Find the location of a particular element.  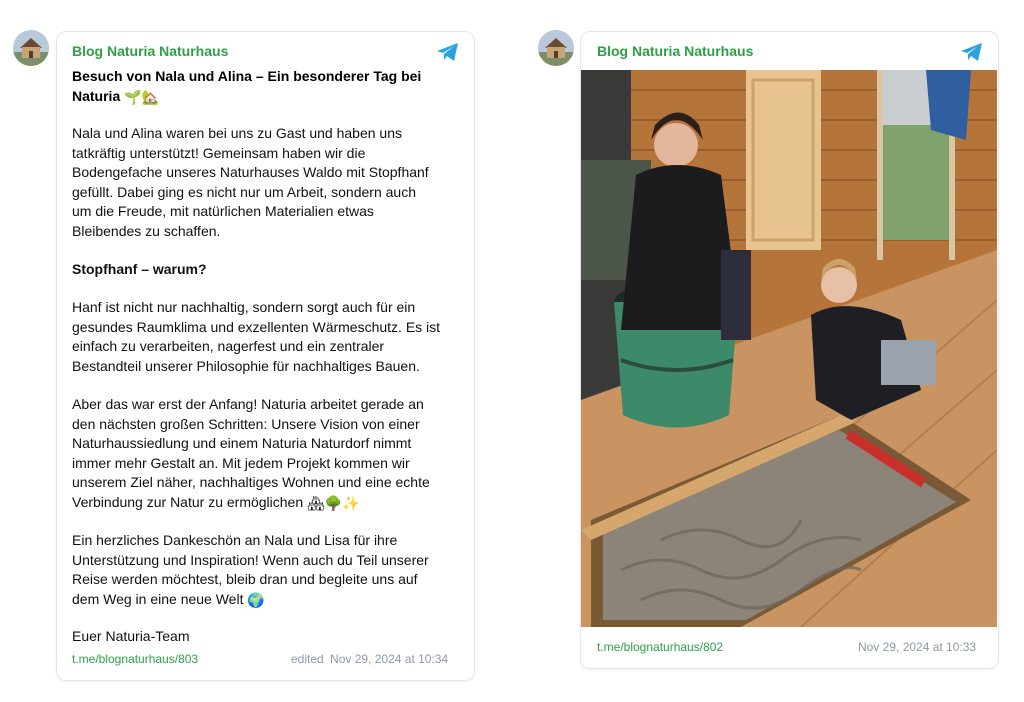

post-subheading: Stopfhanf – warum? is located at coordinates (139, 270).